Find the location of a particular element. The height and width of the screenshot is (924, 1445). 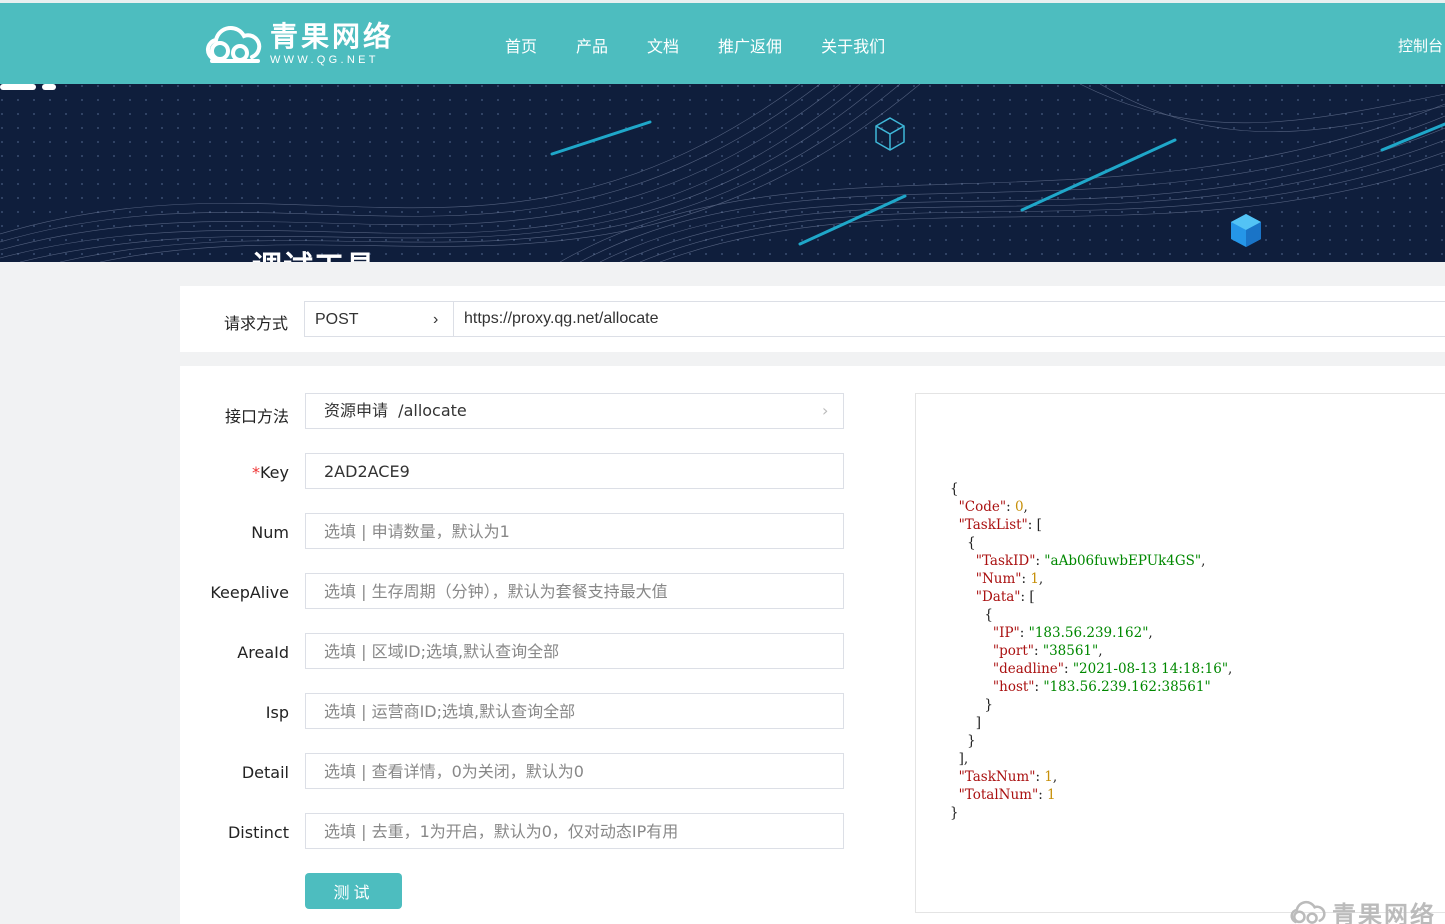

areaid-input is located at coordinates (574, 651).